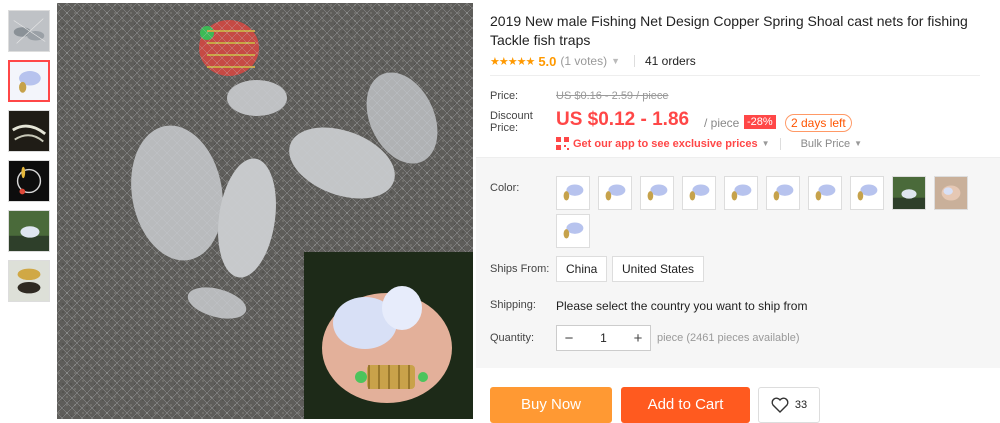 This screenshot has width=1000, height=423. Describe the element at coordinates (513, 305) in the screenshot. I see `shipping-label: Shipping:` at that location.